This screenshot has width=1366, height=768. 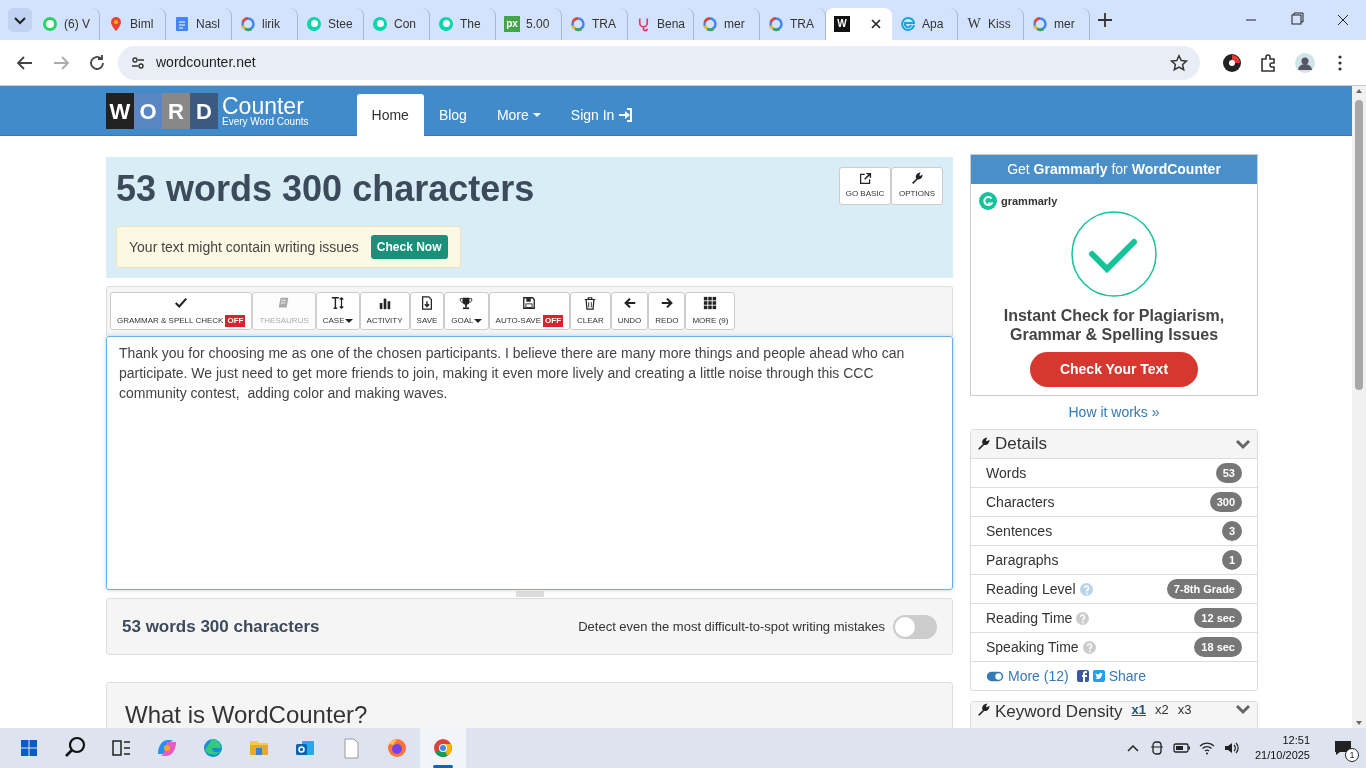 What do you see at coordinates (865, 178) in the screenshot?
I see `external-link-icon` at bounding box center [865, 178].